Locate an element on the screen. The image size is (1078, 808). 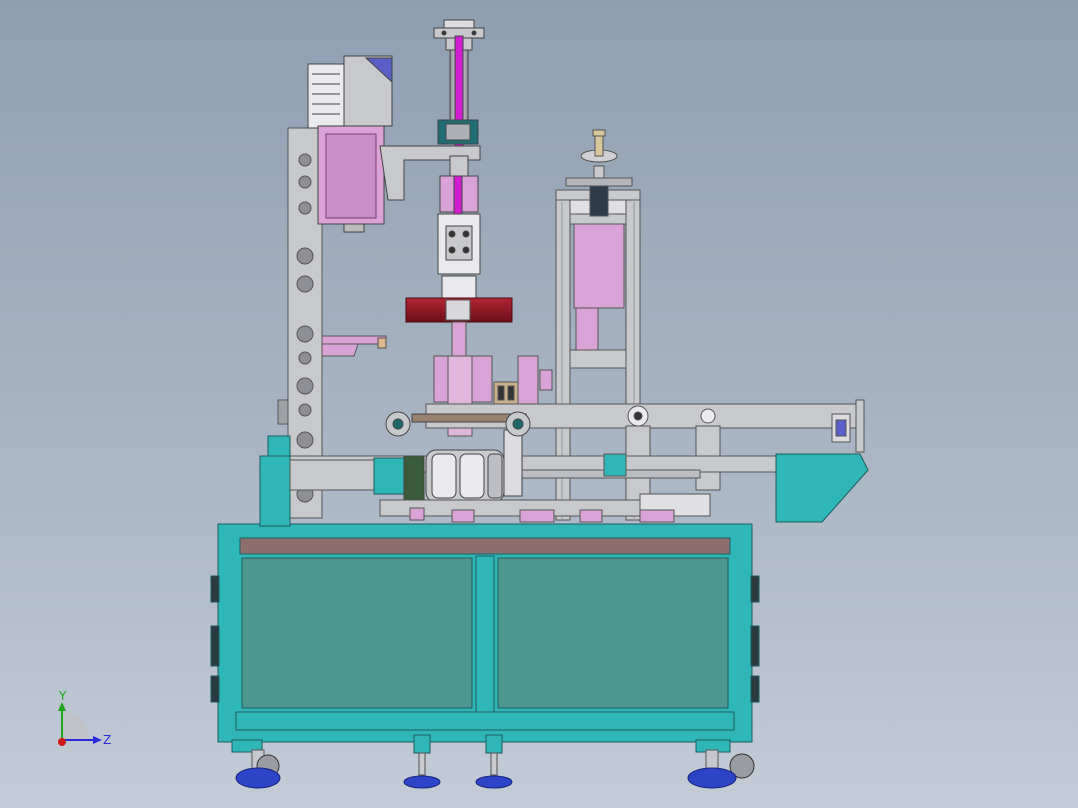
base-center-post is located at coordinates (485, 635).